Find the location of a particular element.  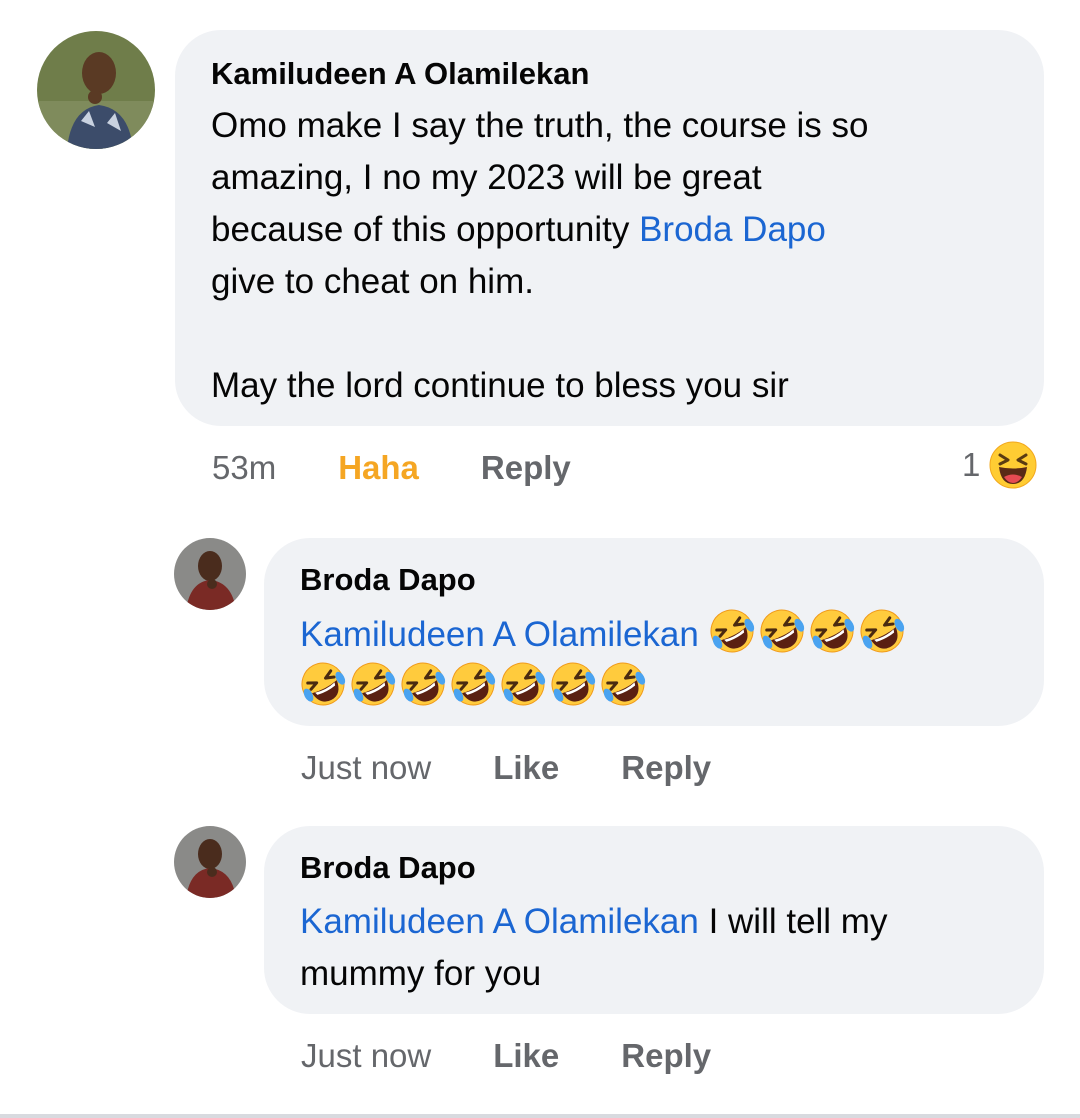

comment-line: because of this opportunity Broda Dapo is located at coordinates (609, 230).